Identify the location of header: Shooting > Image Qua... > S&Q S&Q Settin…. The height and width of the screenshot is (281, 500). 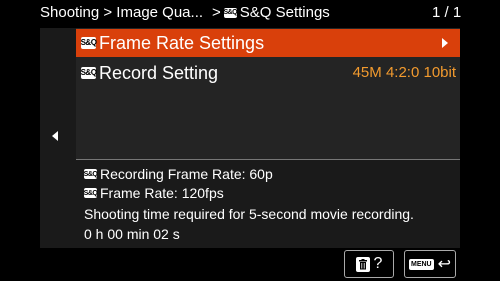
(250, 13).